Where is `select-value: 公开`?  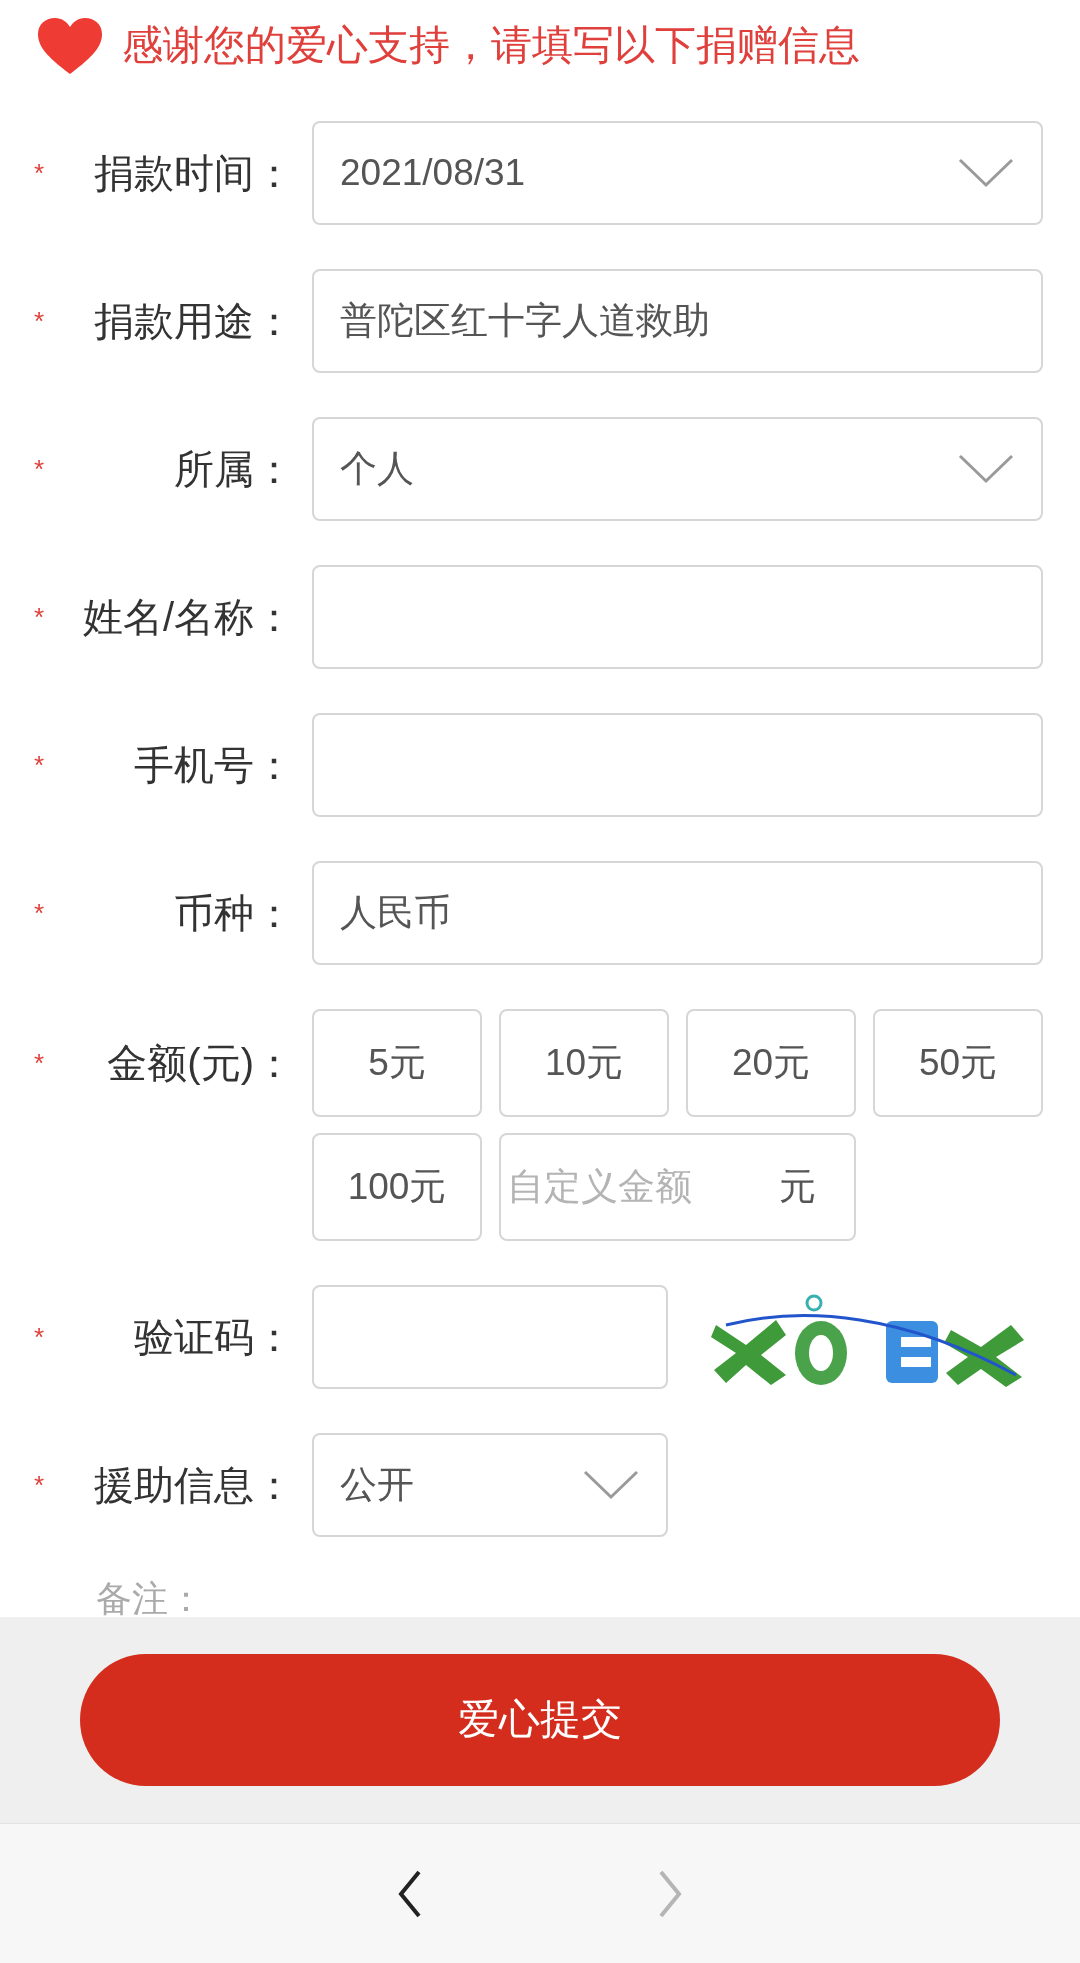
select-value: 公开 is located at coordinates (377, 1485).